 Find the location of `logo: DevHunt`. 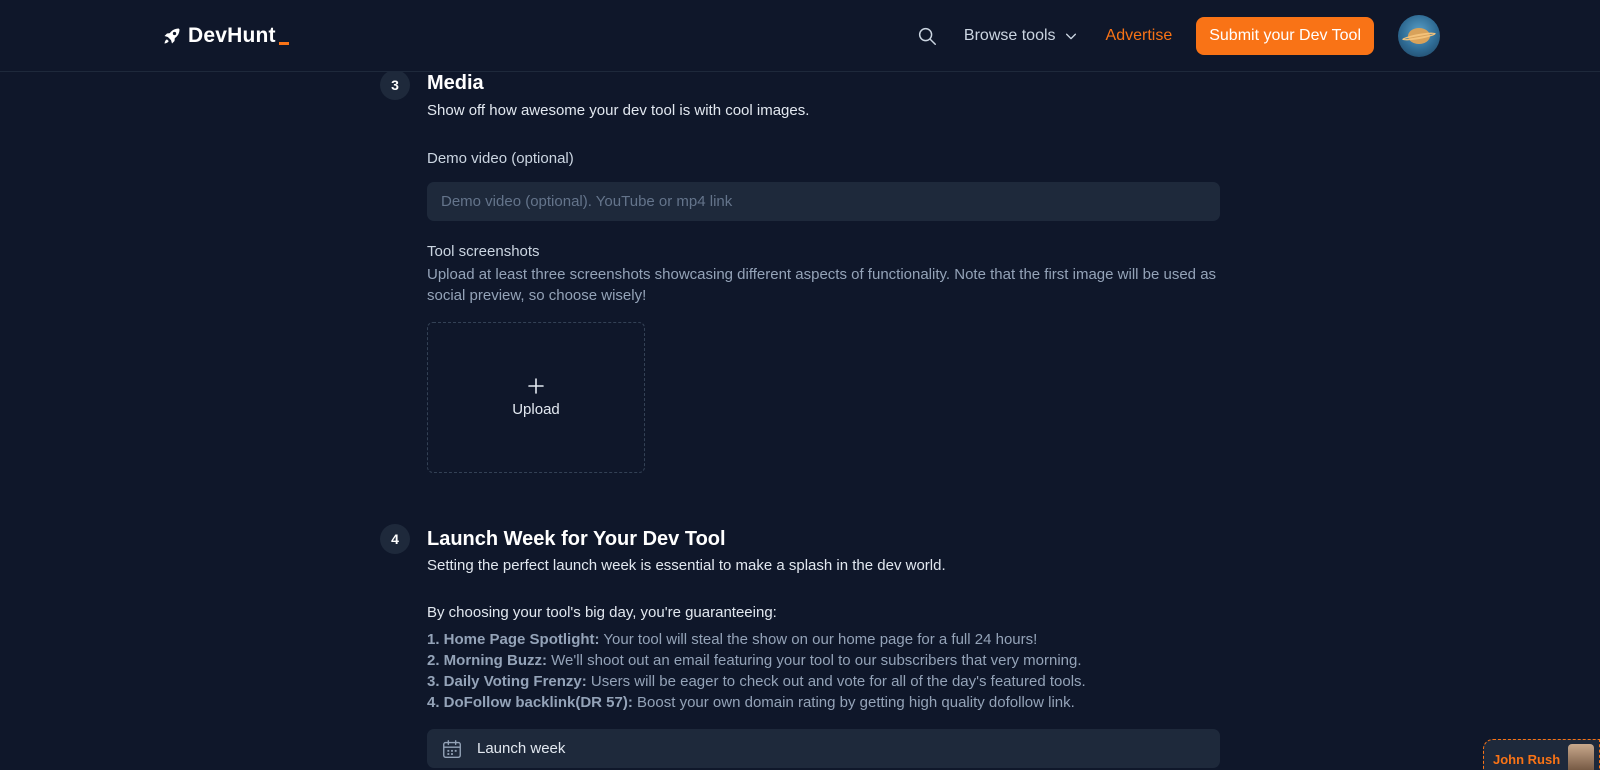

logo: DevHunt is located at coordinates (225, 36).